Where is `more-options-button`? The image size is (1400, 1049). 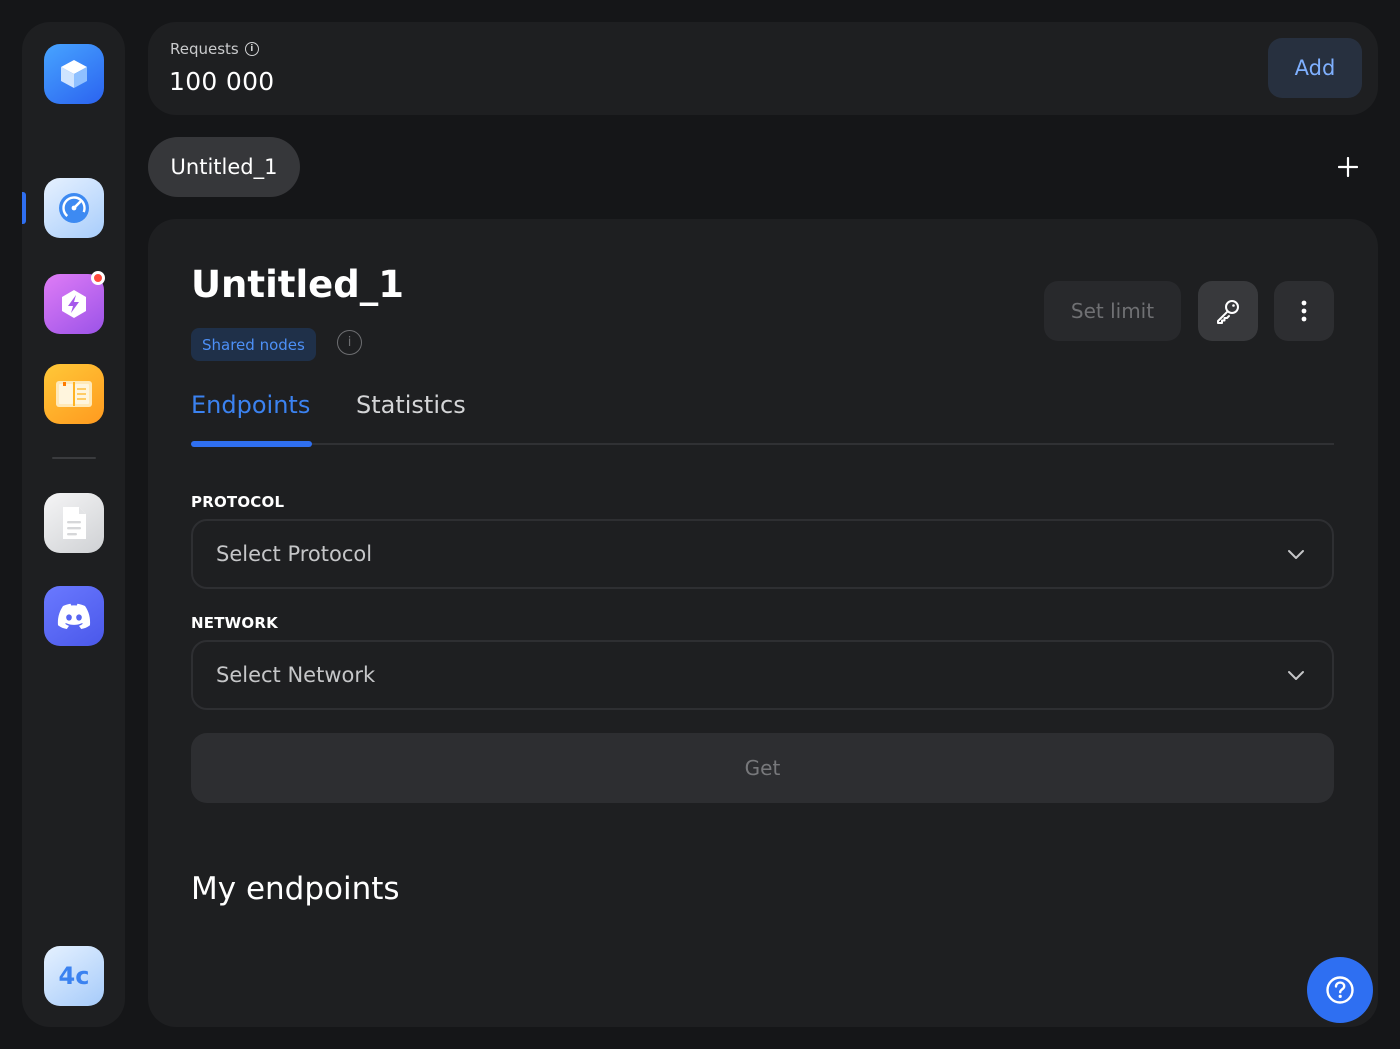 more-options-button is located at coordinates (1304, 311).